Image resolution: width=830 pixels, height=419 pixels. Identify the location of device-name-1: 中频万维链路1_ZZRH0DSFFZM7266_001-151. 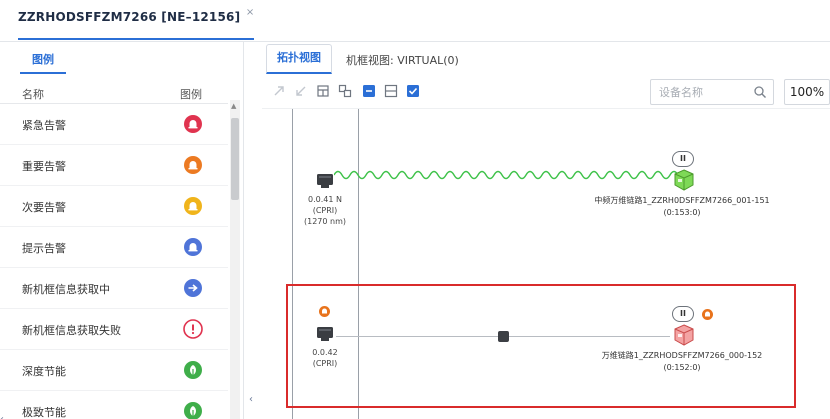
(682, 200).